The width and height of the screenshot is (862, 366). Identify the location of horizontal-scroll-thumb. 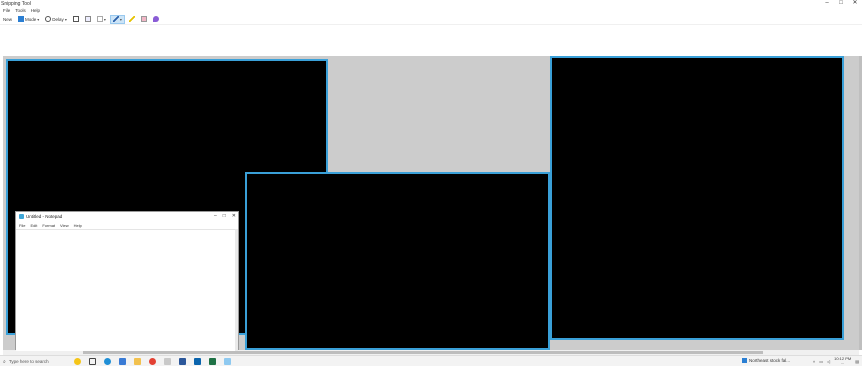
(423, 352).